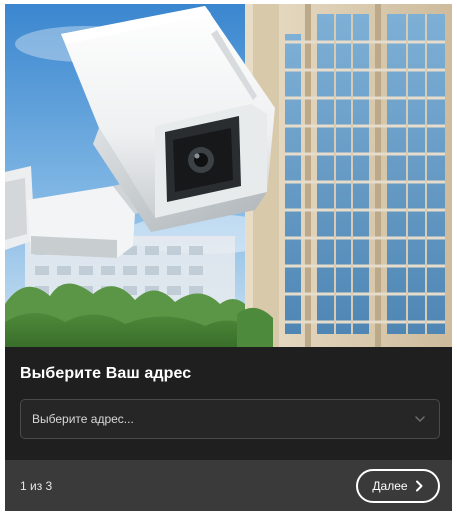 The height and width of the screenshot is (515, 457). Describe the element at coordinates (106, 373) in the screenshot. I see `panel-title: Выберите Ваш адрес` at that location.